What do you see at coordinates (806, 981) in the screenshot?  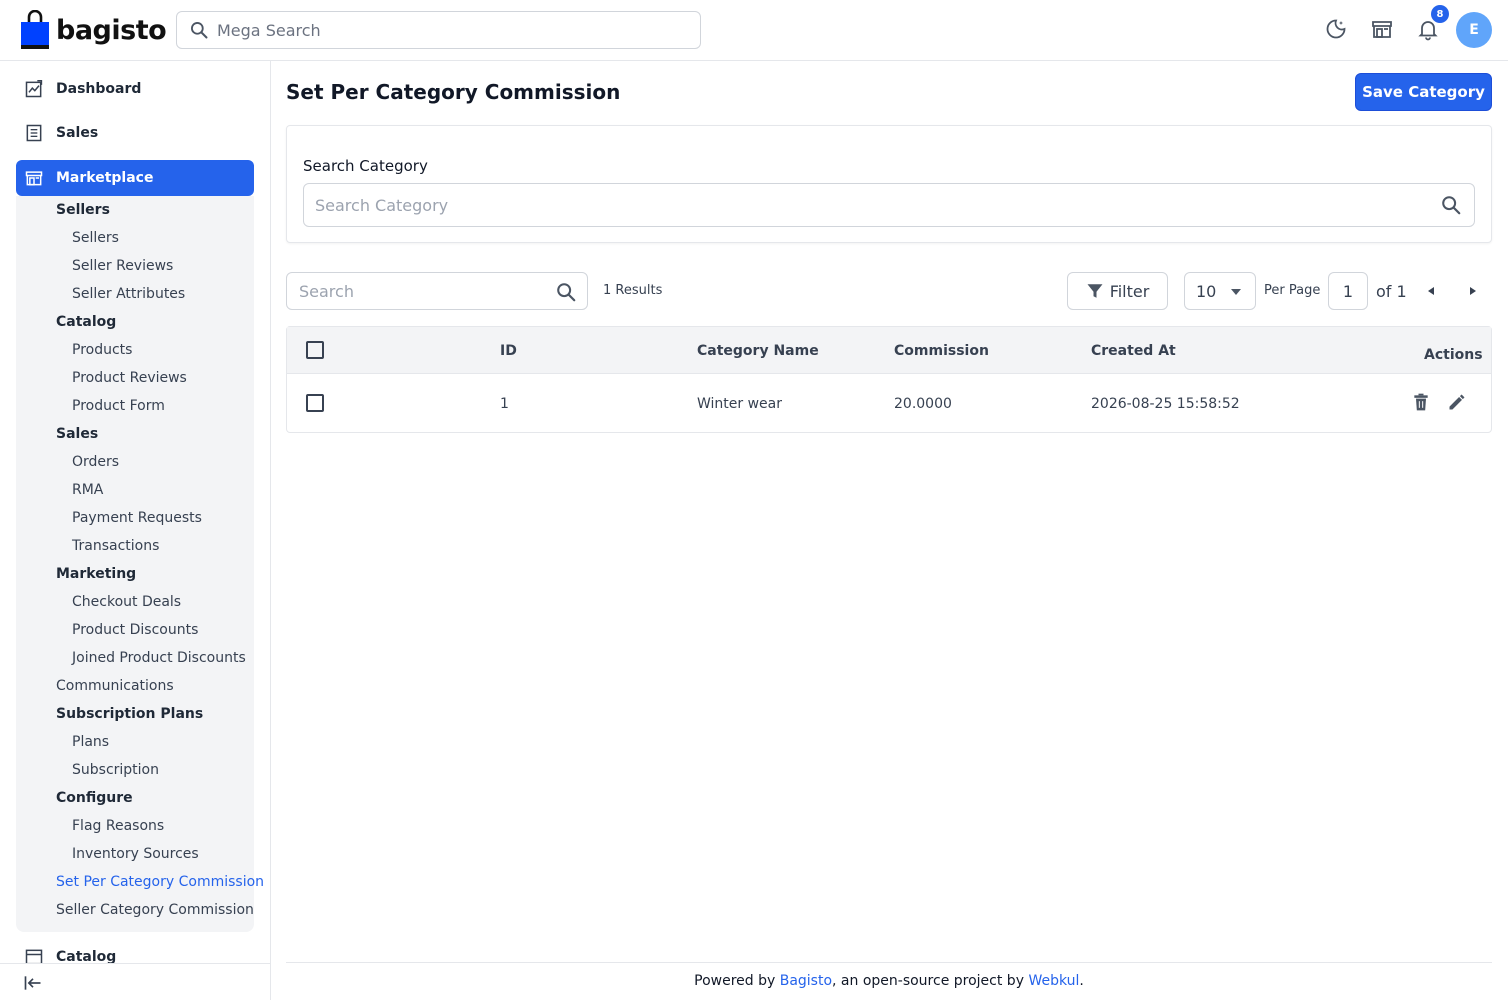 I see `footer-bagisto-link: Bagisto` at bounding box center [806, 981].